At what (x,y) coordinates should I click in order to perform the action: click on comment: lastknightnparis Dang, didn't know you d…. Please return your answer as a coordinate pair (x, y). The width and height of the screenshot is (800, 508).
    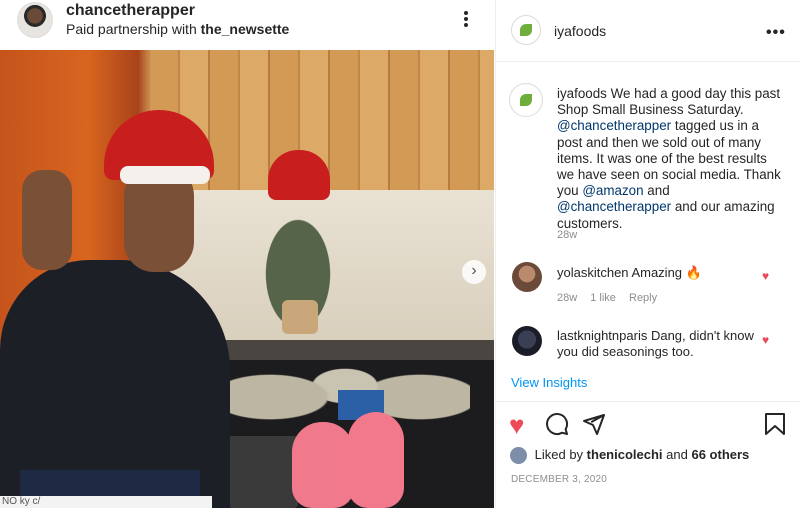
    Looking at the image, I should click on (659, 344).